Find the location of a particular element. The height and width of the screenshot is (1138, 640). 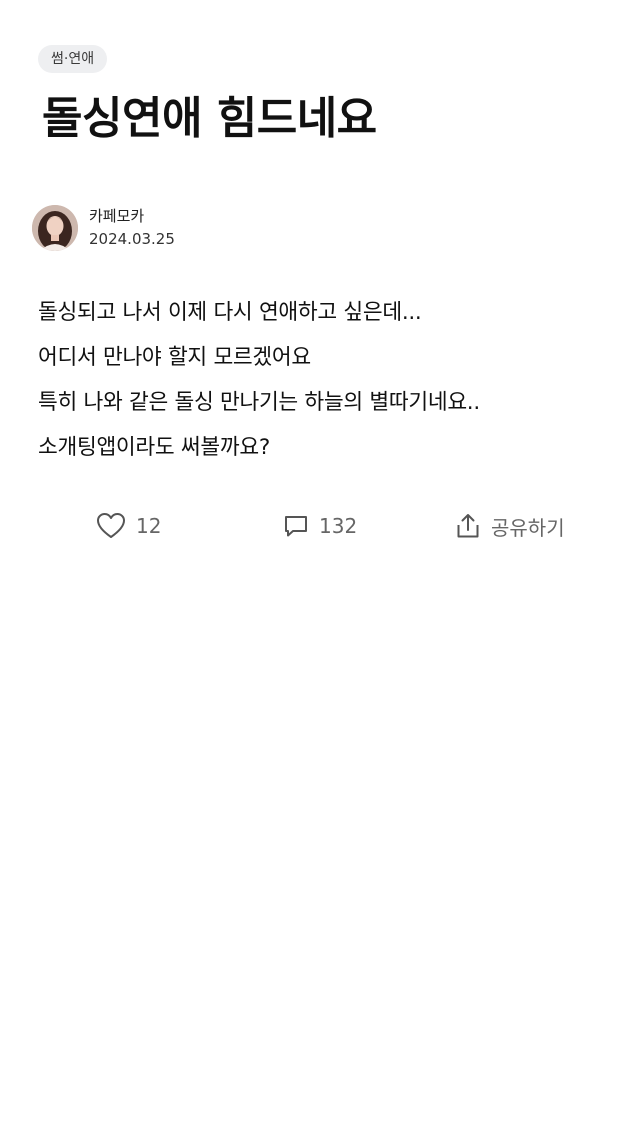

author-info: 카페모카 2024.03.25 is located at coordinates (182, 228).